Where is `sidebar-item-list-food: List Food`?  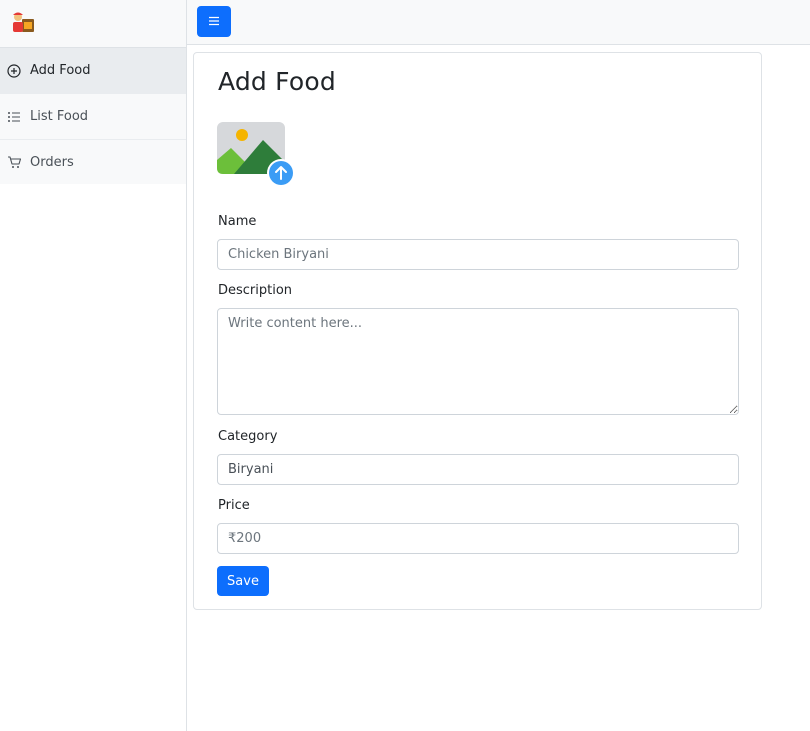
sidebar-item-list-food: List Food is located at coordinates (93, 117).